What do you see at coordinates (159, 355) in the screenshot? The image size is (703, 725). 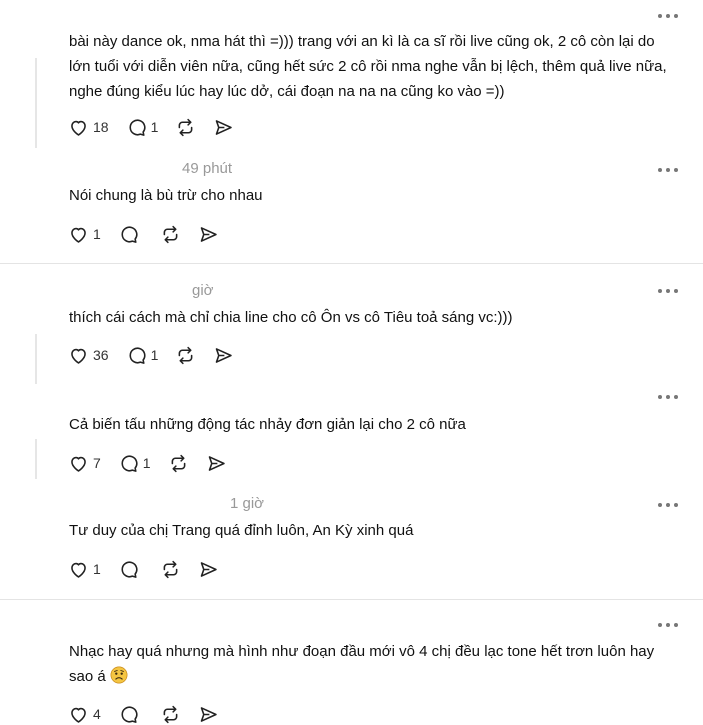 I see `post-actions: 36 1` at bounding box center [159, 355].